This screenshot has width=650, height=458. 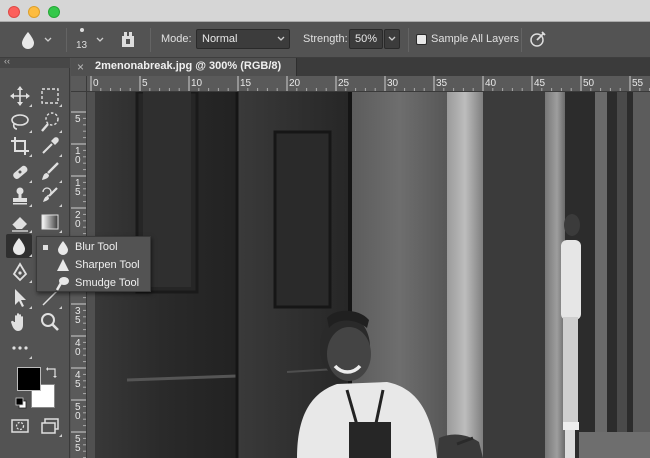 What do you see at coordinates (50, 426) in the screenshot?
I see `screen-mode-button` at bounding box center [50, 426].